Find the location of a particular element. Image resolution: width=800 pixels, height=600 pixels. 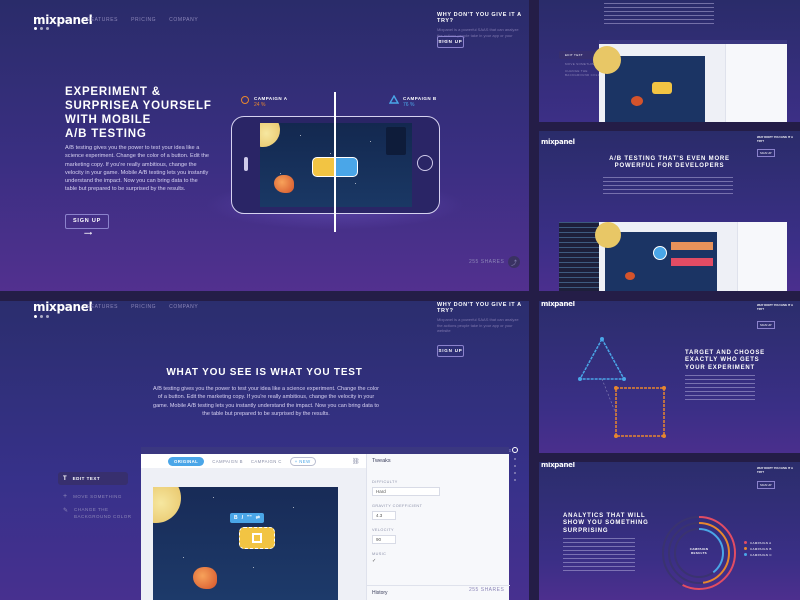

pause-glyph is located at coordinates (257, 538).